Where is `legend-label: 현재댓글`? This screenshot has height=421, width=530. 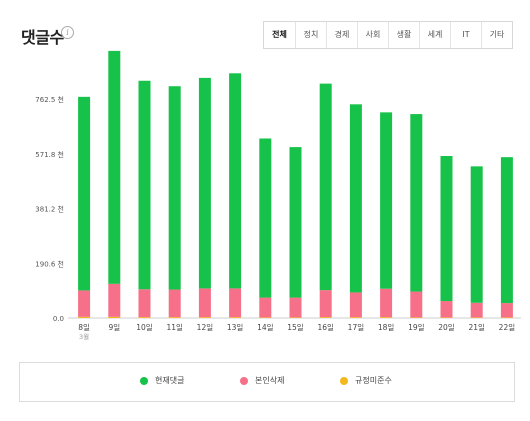
legend-label: 현재댓글 is located at coordinates (170, 380).